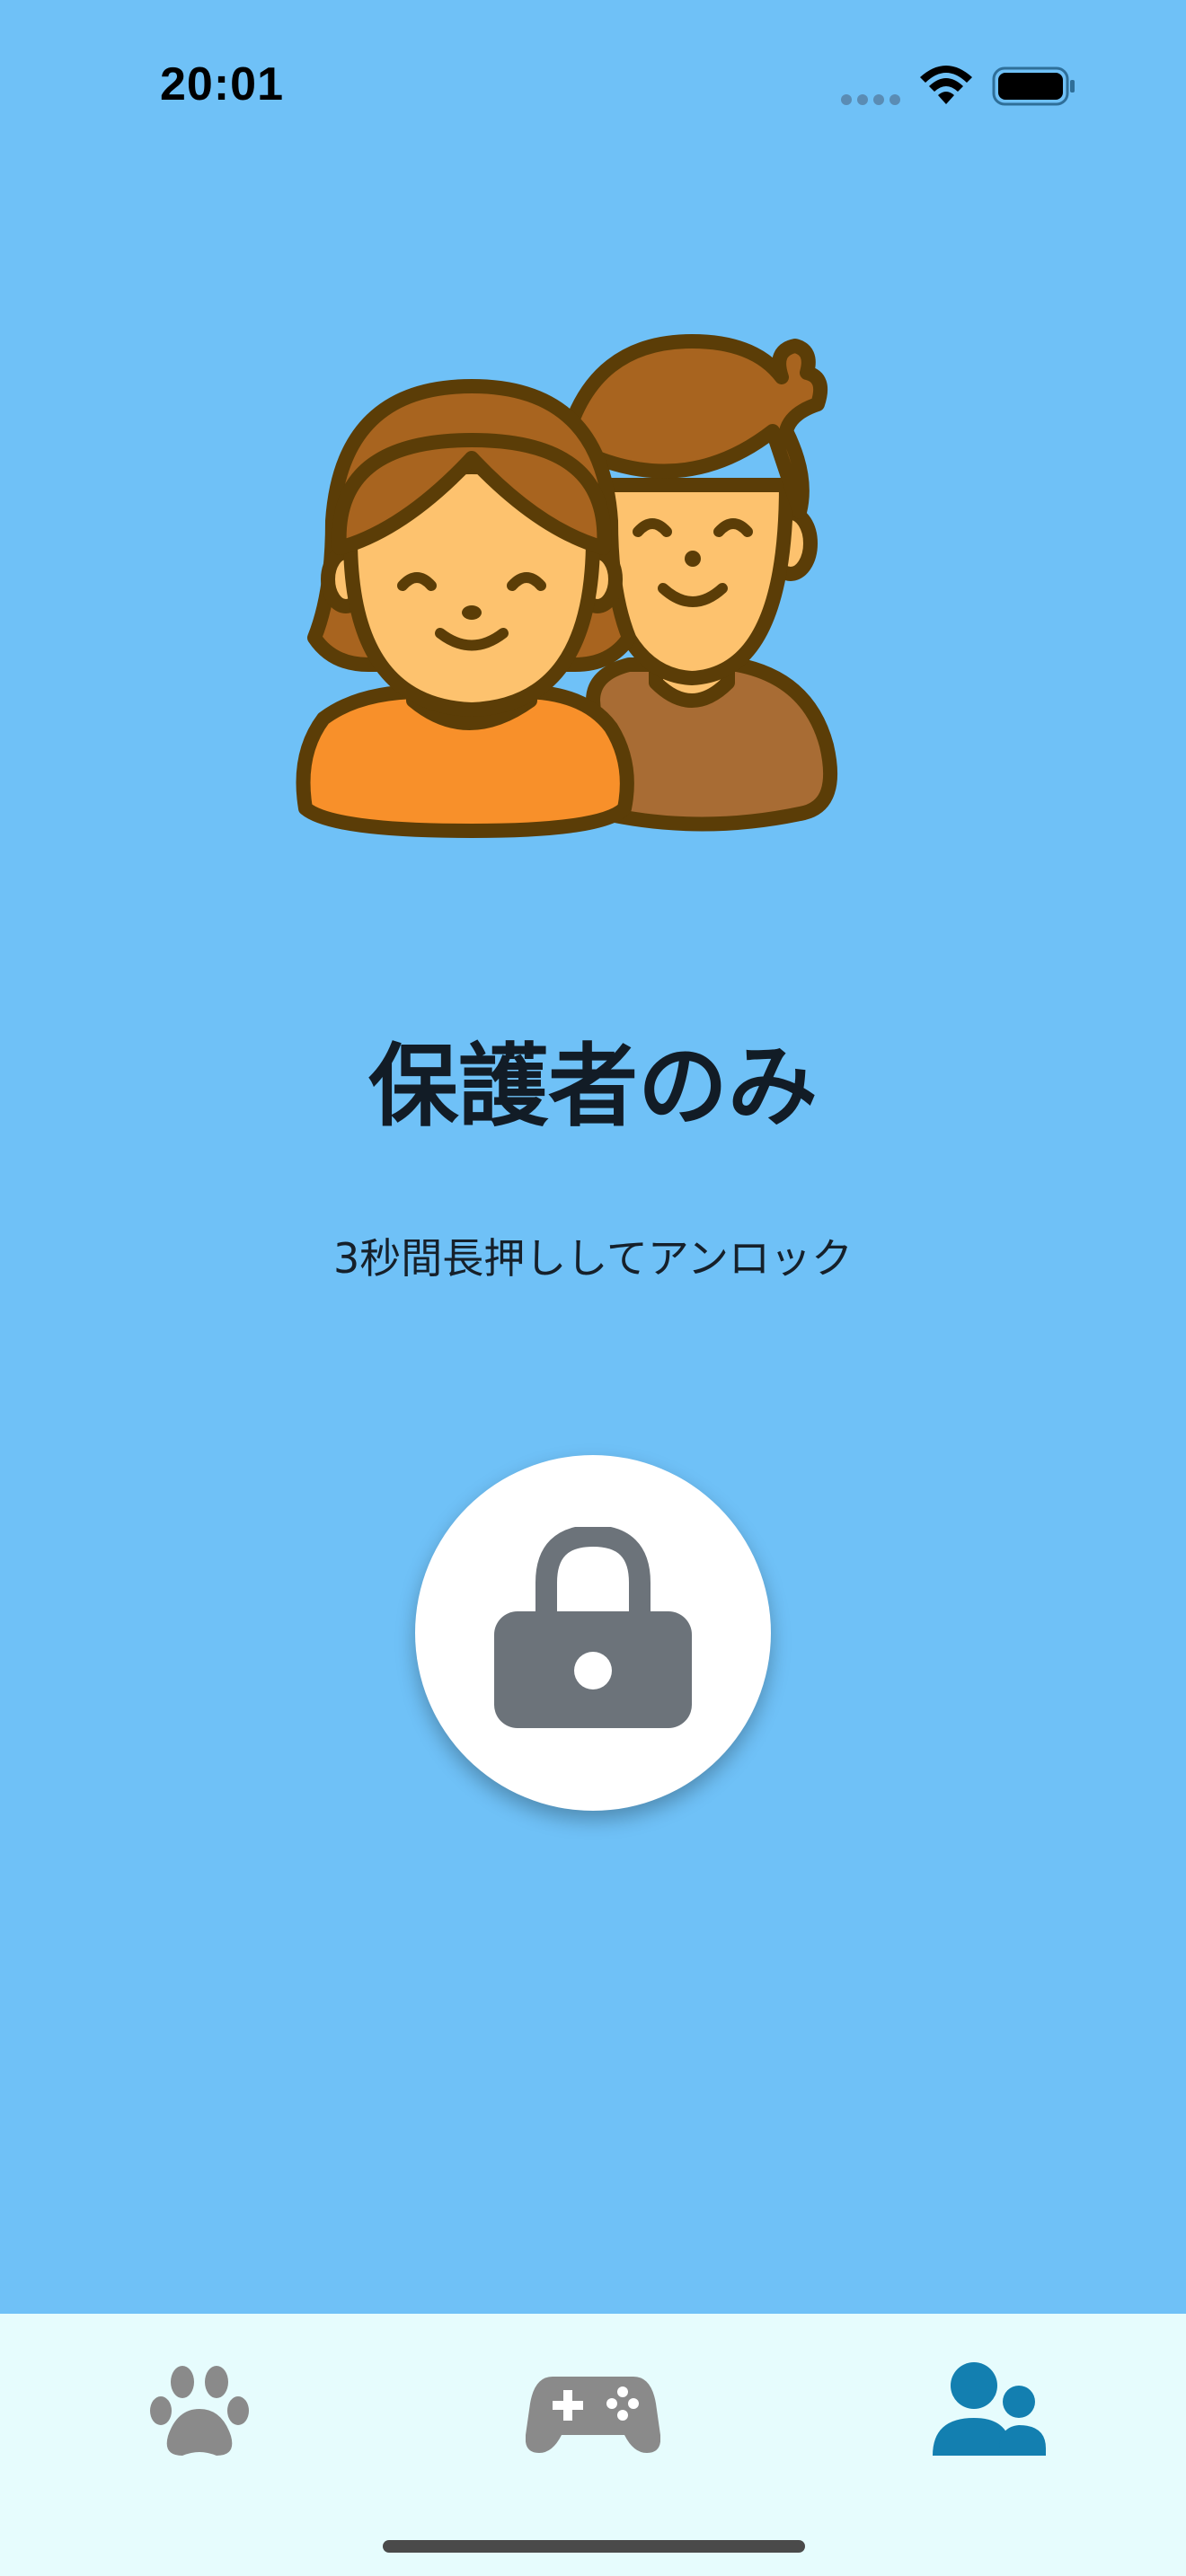  I want to click on family-parents-icon, so click(567, 586).